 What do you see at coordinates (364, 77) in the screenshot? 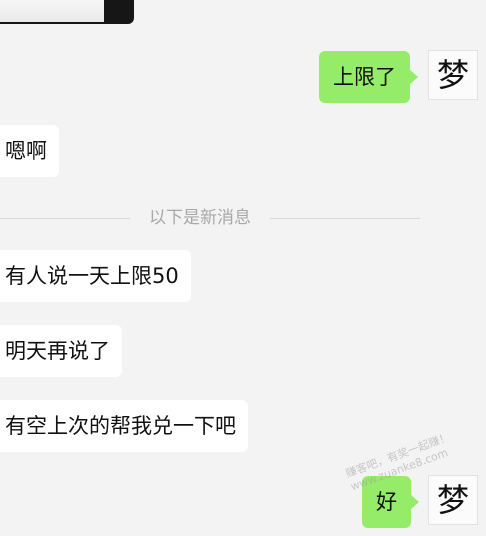
I see `message-text: 上限了` at bounding box center [364, 77].